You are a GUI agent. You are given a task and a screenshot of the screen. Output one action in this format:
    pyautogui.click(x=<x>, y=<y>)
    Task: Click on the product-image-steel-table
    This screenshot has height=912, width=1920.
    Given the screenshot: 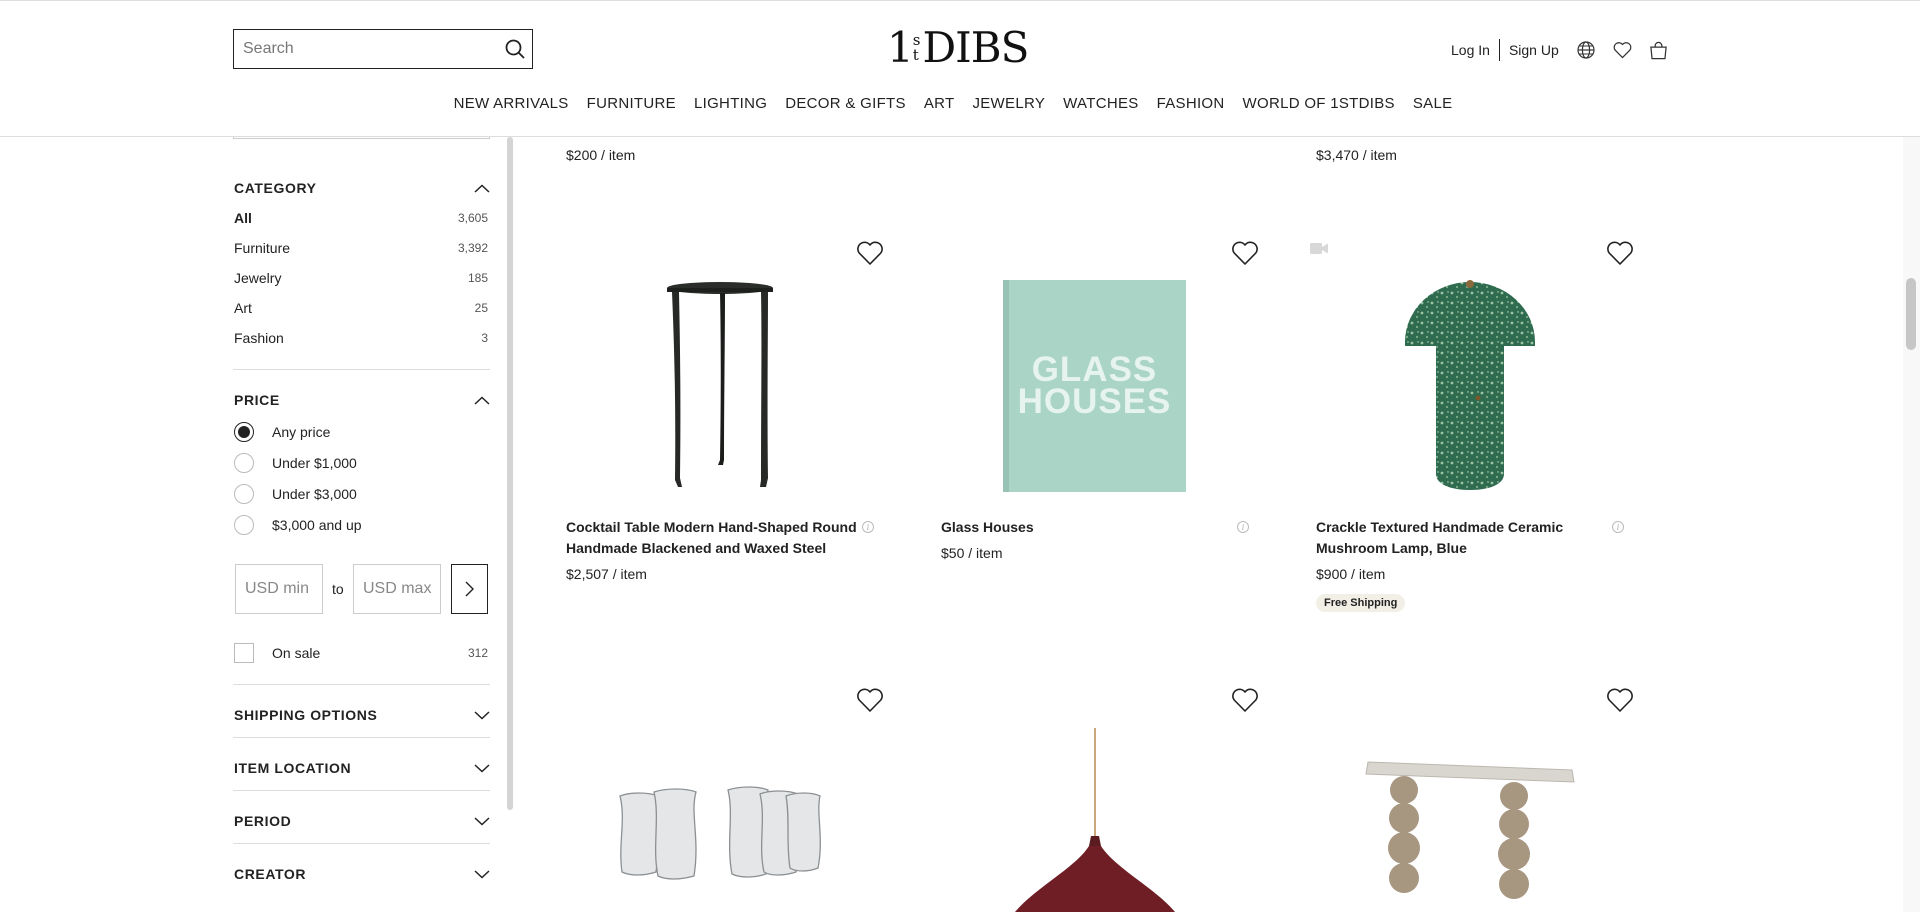 What is the action you would take?
    pyautogui.click(x=720, y=386)
    